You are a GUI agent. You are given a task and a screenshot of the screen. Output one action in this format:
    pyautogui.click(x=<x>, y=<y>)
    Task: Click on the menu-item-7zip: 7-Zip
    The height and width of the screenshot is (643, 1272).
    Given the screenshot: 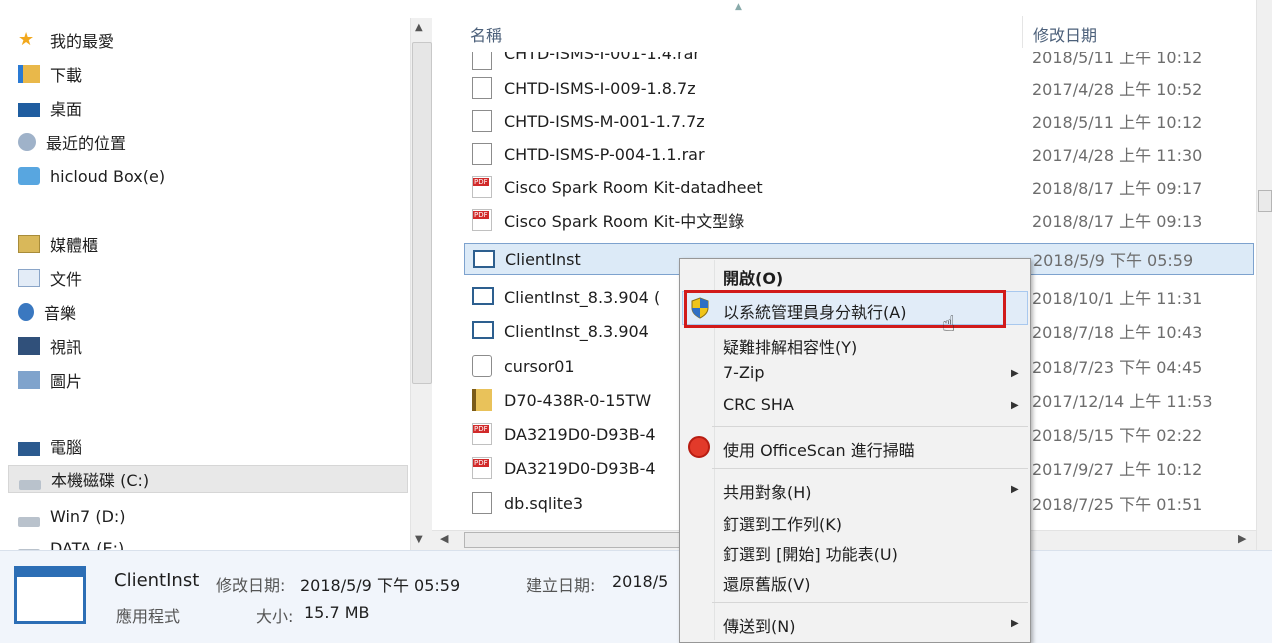 What is the action you would take?
    pyautogui.click(x=744, y=372)
    